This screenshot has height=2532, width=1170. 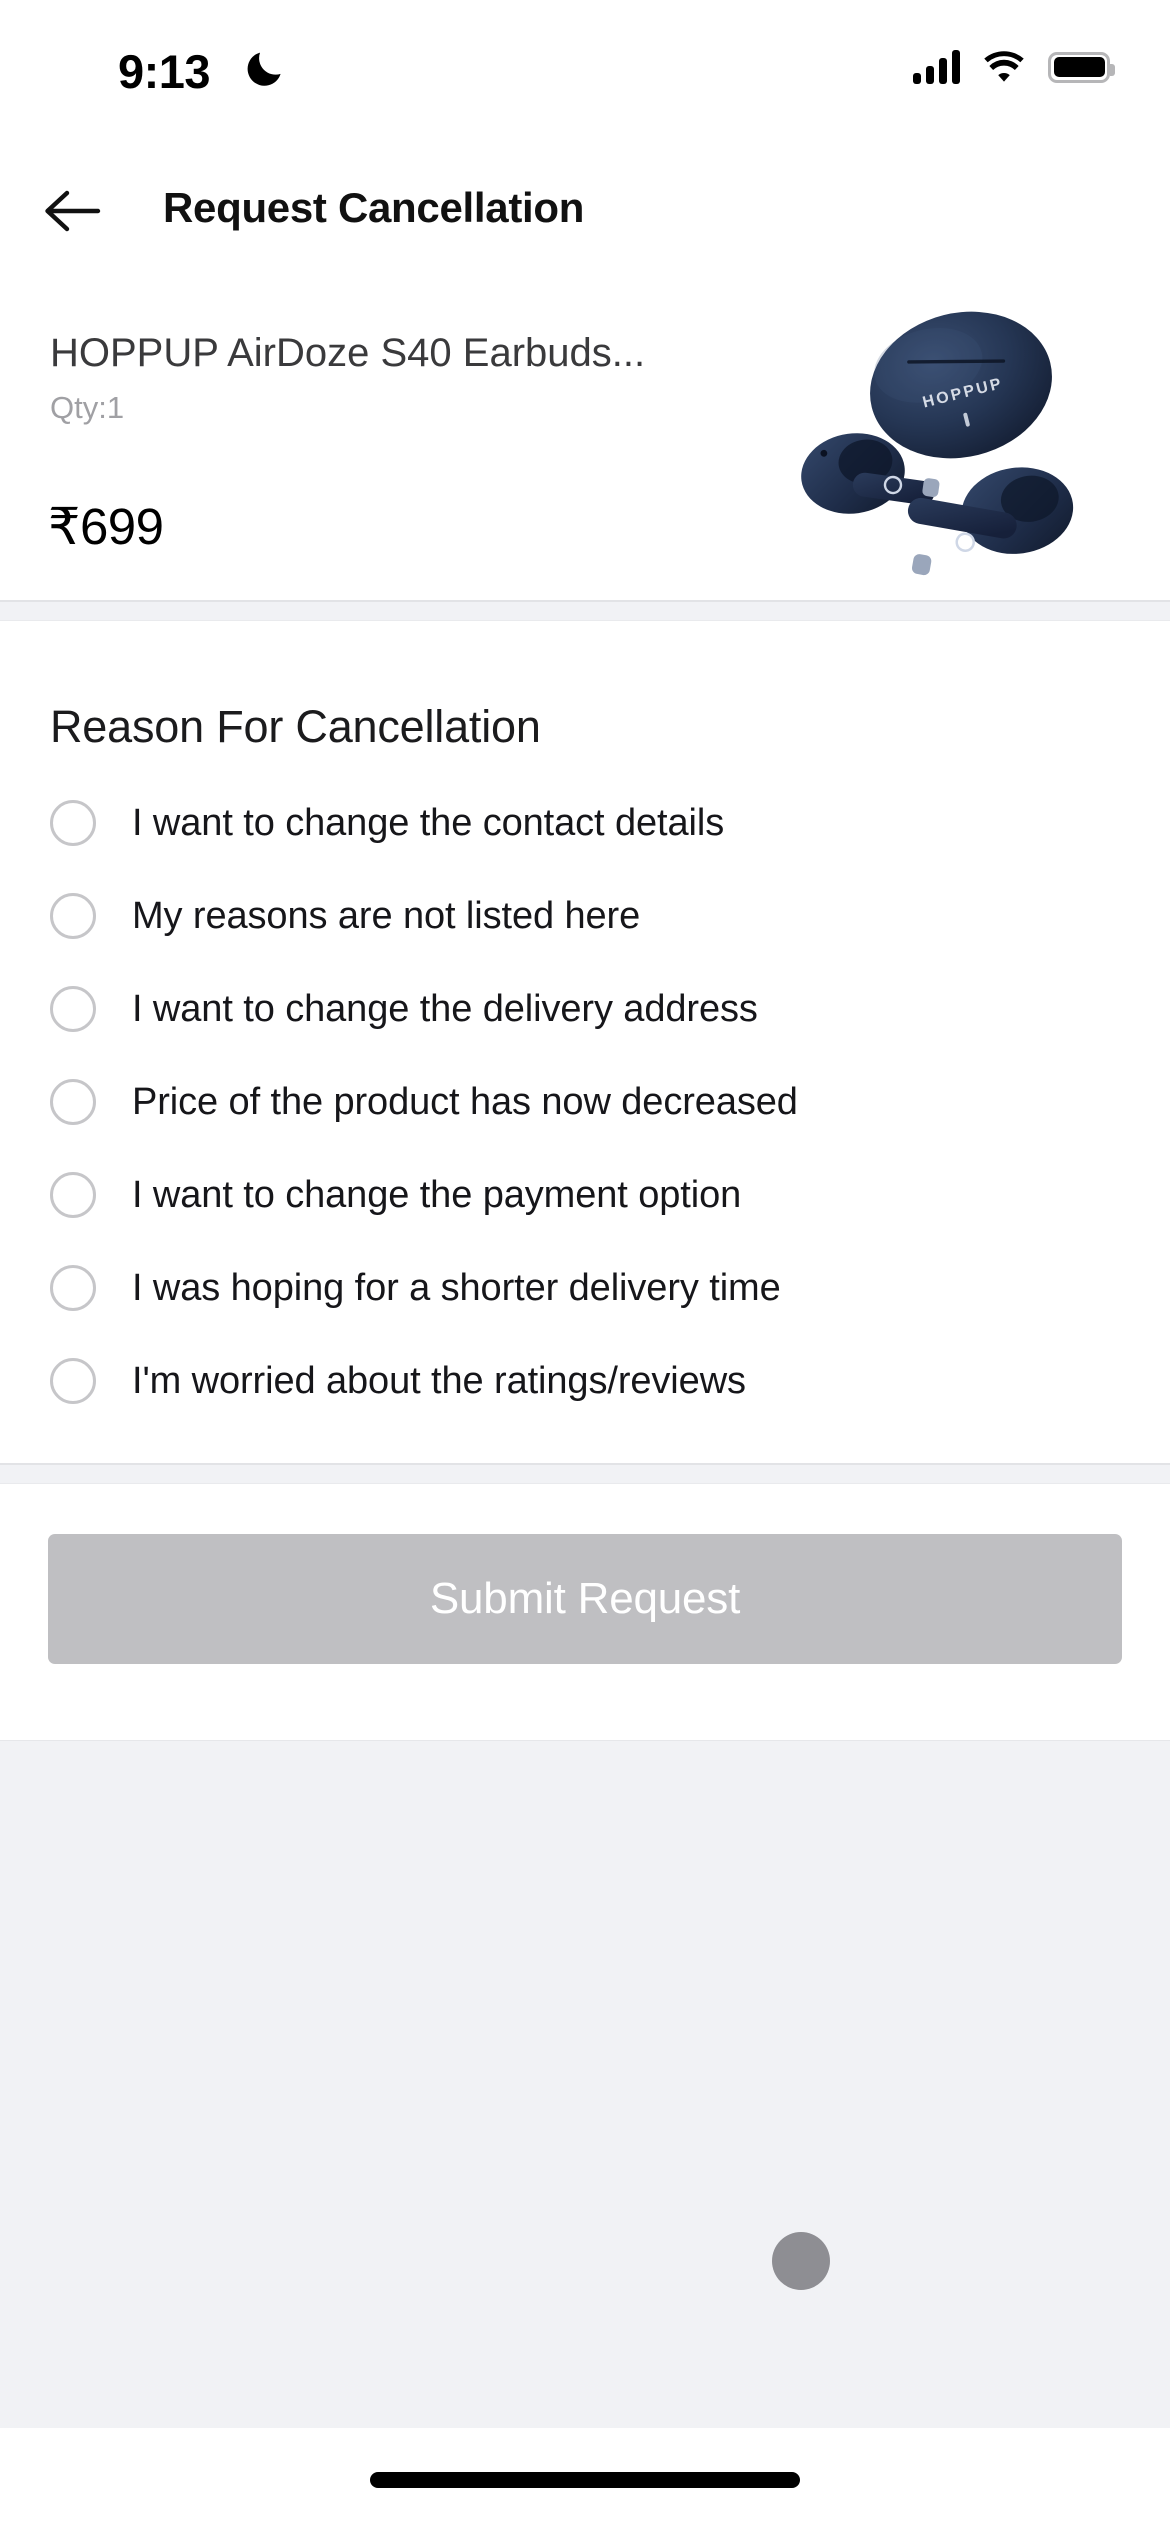 I want to click on reason-option-5: I was hoping for a shorter delivery time, so click(x=585, y=1287).